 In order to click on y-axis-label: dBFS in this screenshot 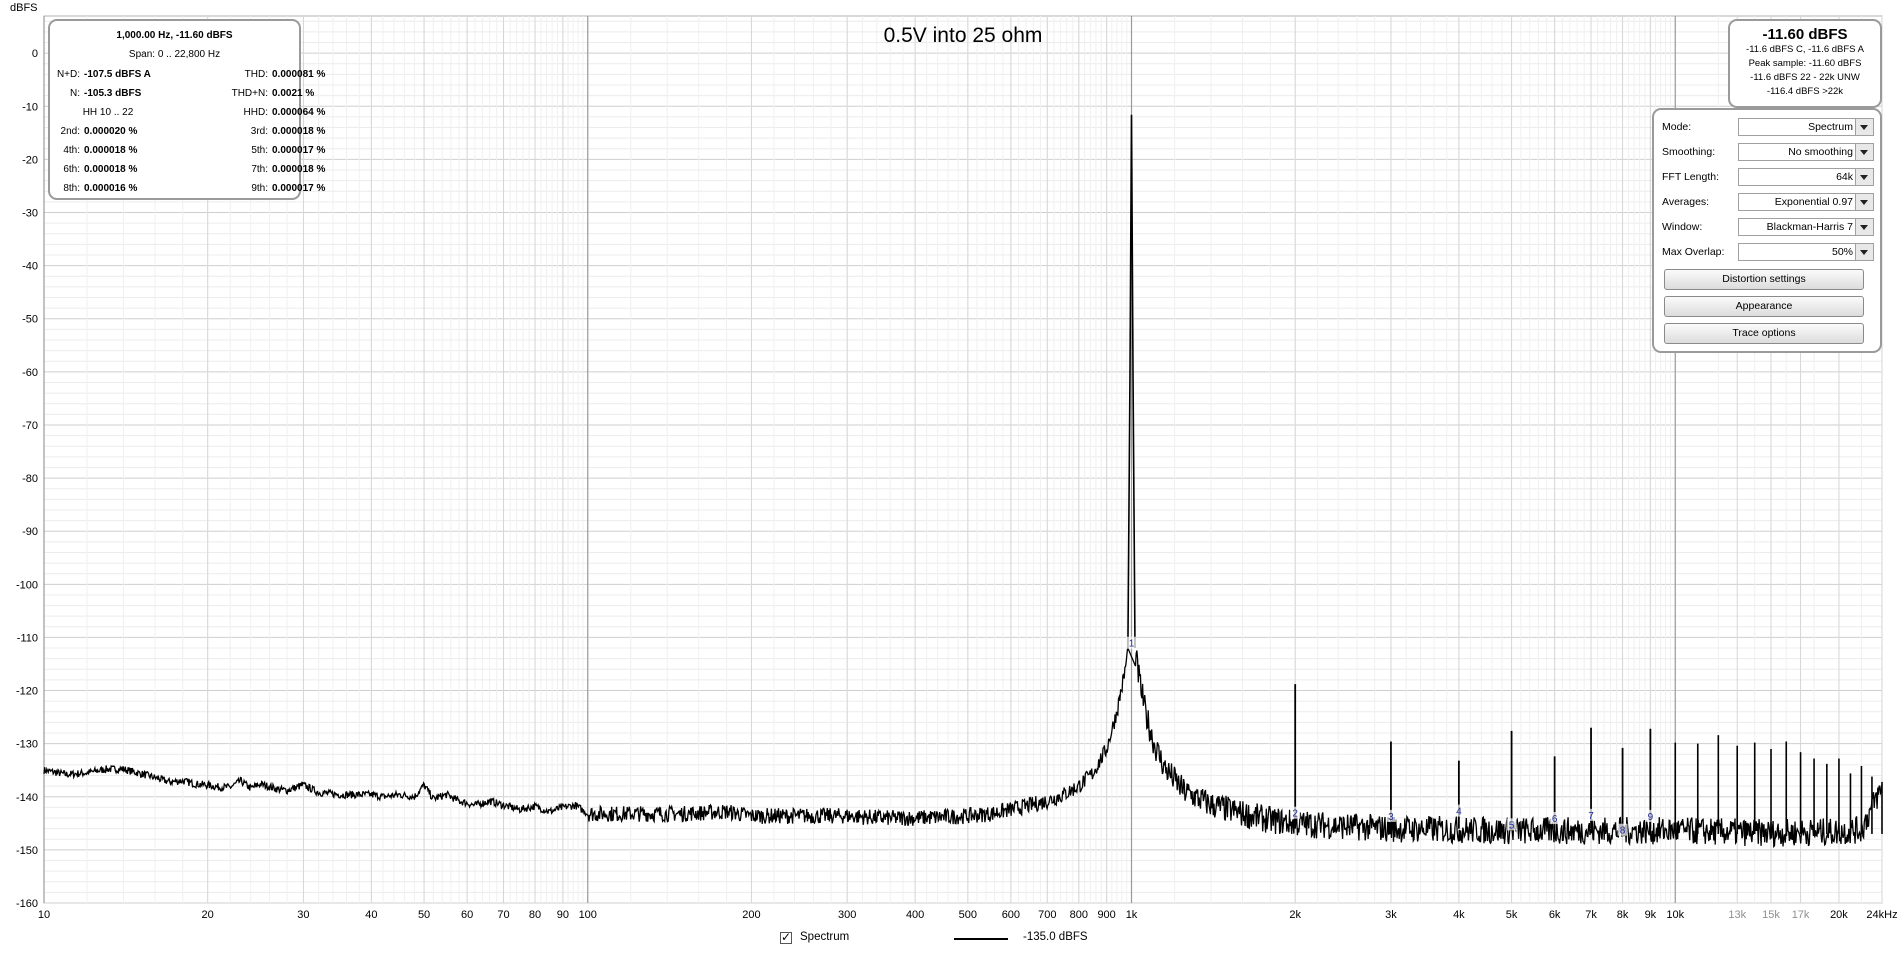, I will do `click(24, 8)`.